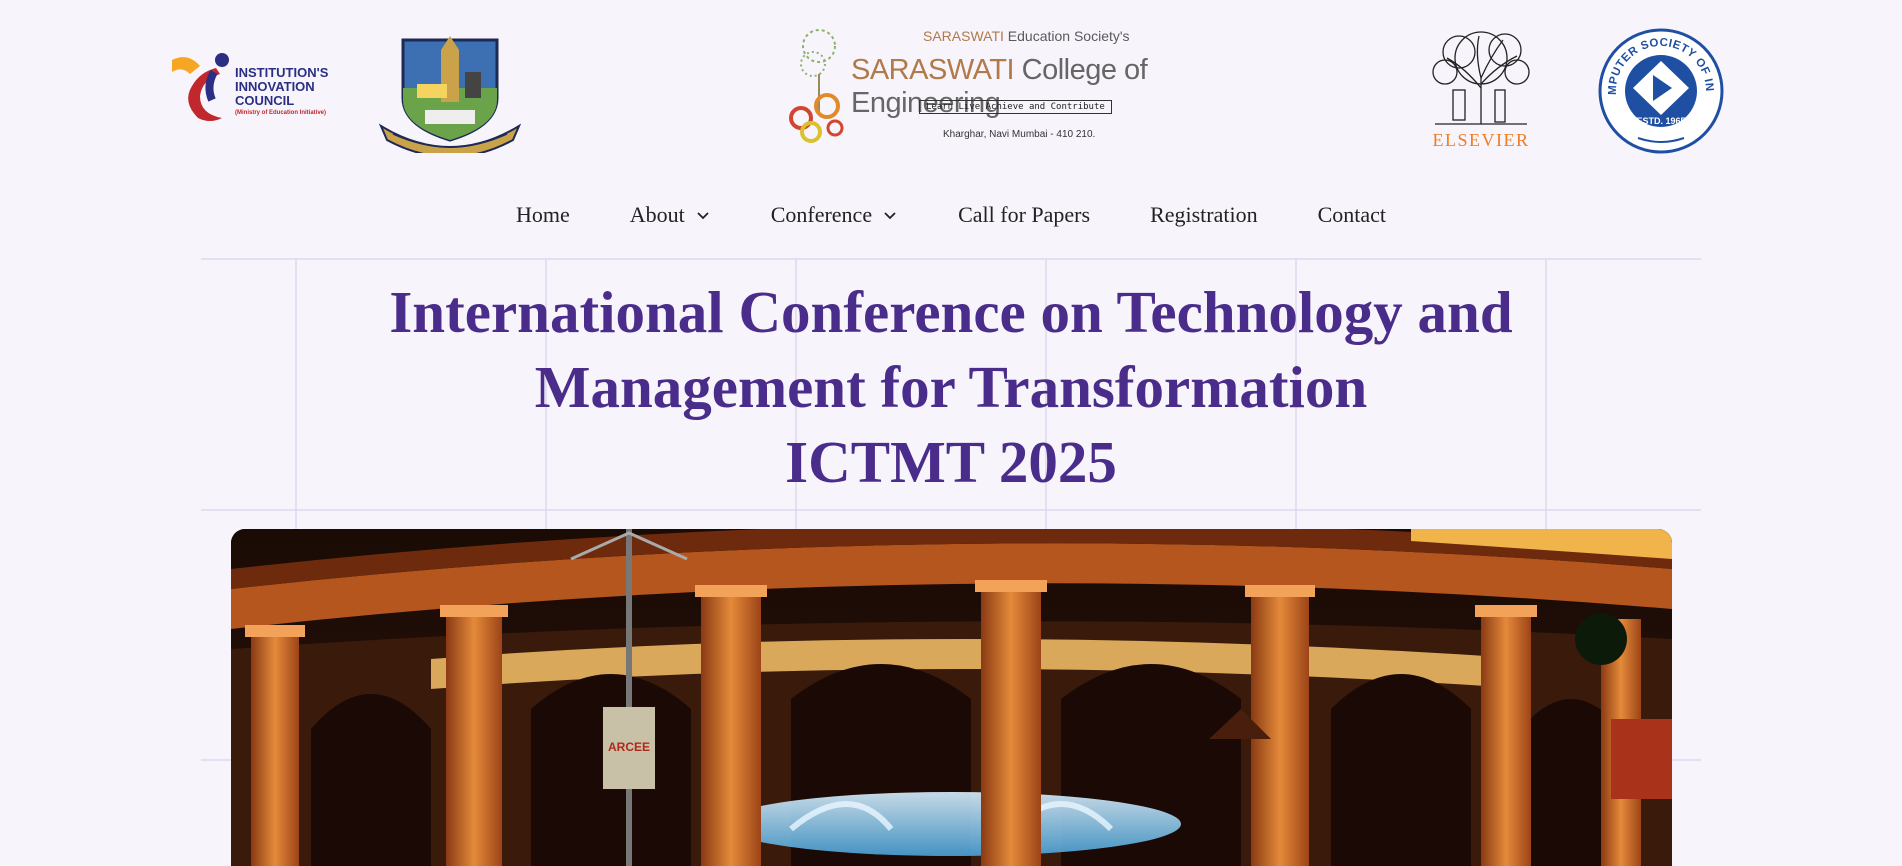 The width and height of the screenshot is (1902, 866). I want to click on nav-about: About, so click(670, 215).